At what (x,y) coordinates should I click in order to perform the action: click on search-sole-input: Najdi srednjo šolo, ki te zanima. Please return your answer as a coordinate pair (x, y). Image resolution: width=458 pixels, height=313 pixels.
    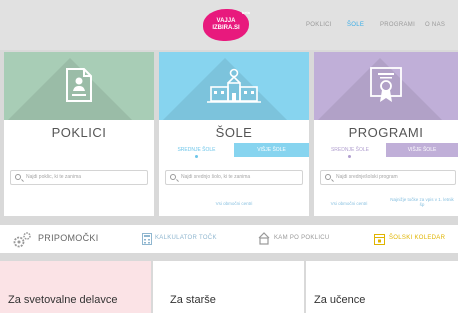
    Looking at the image, I should click on (234, 177).